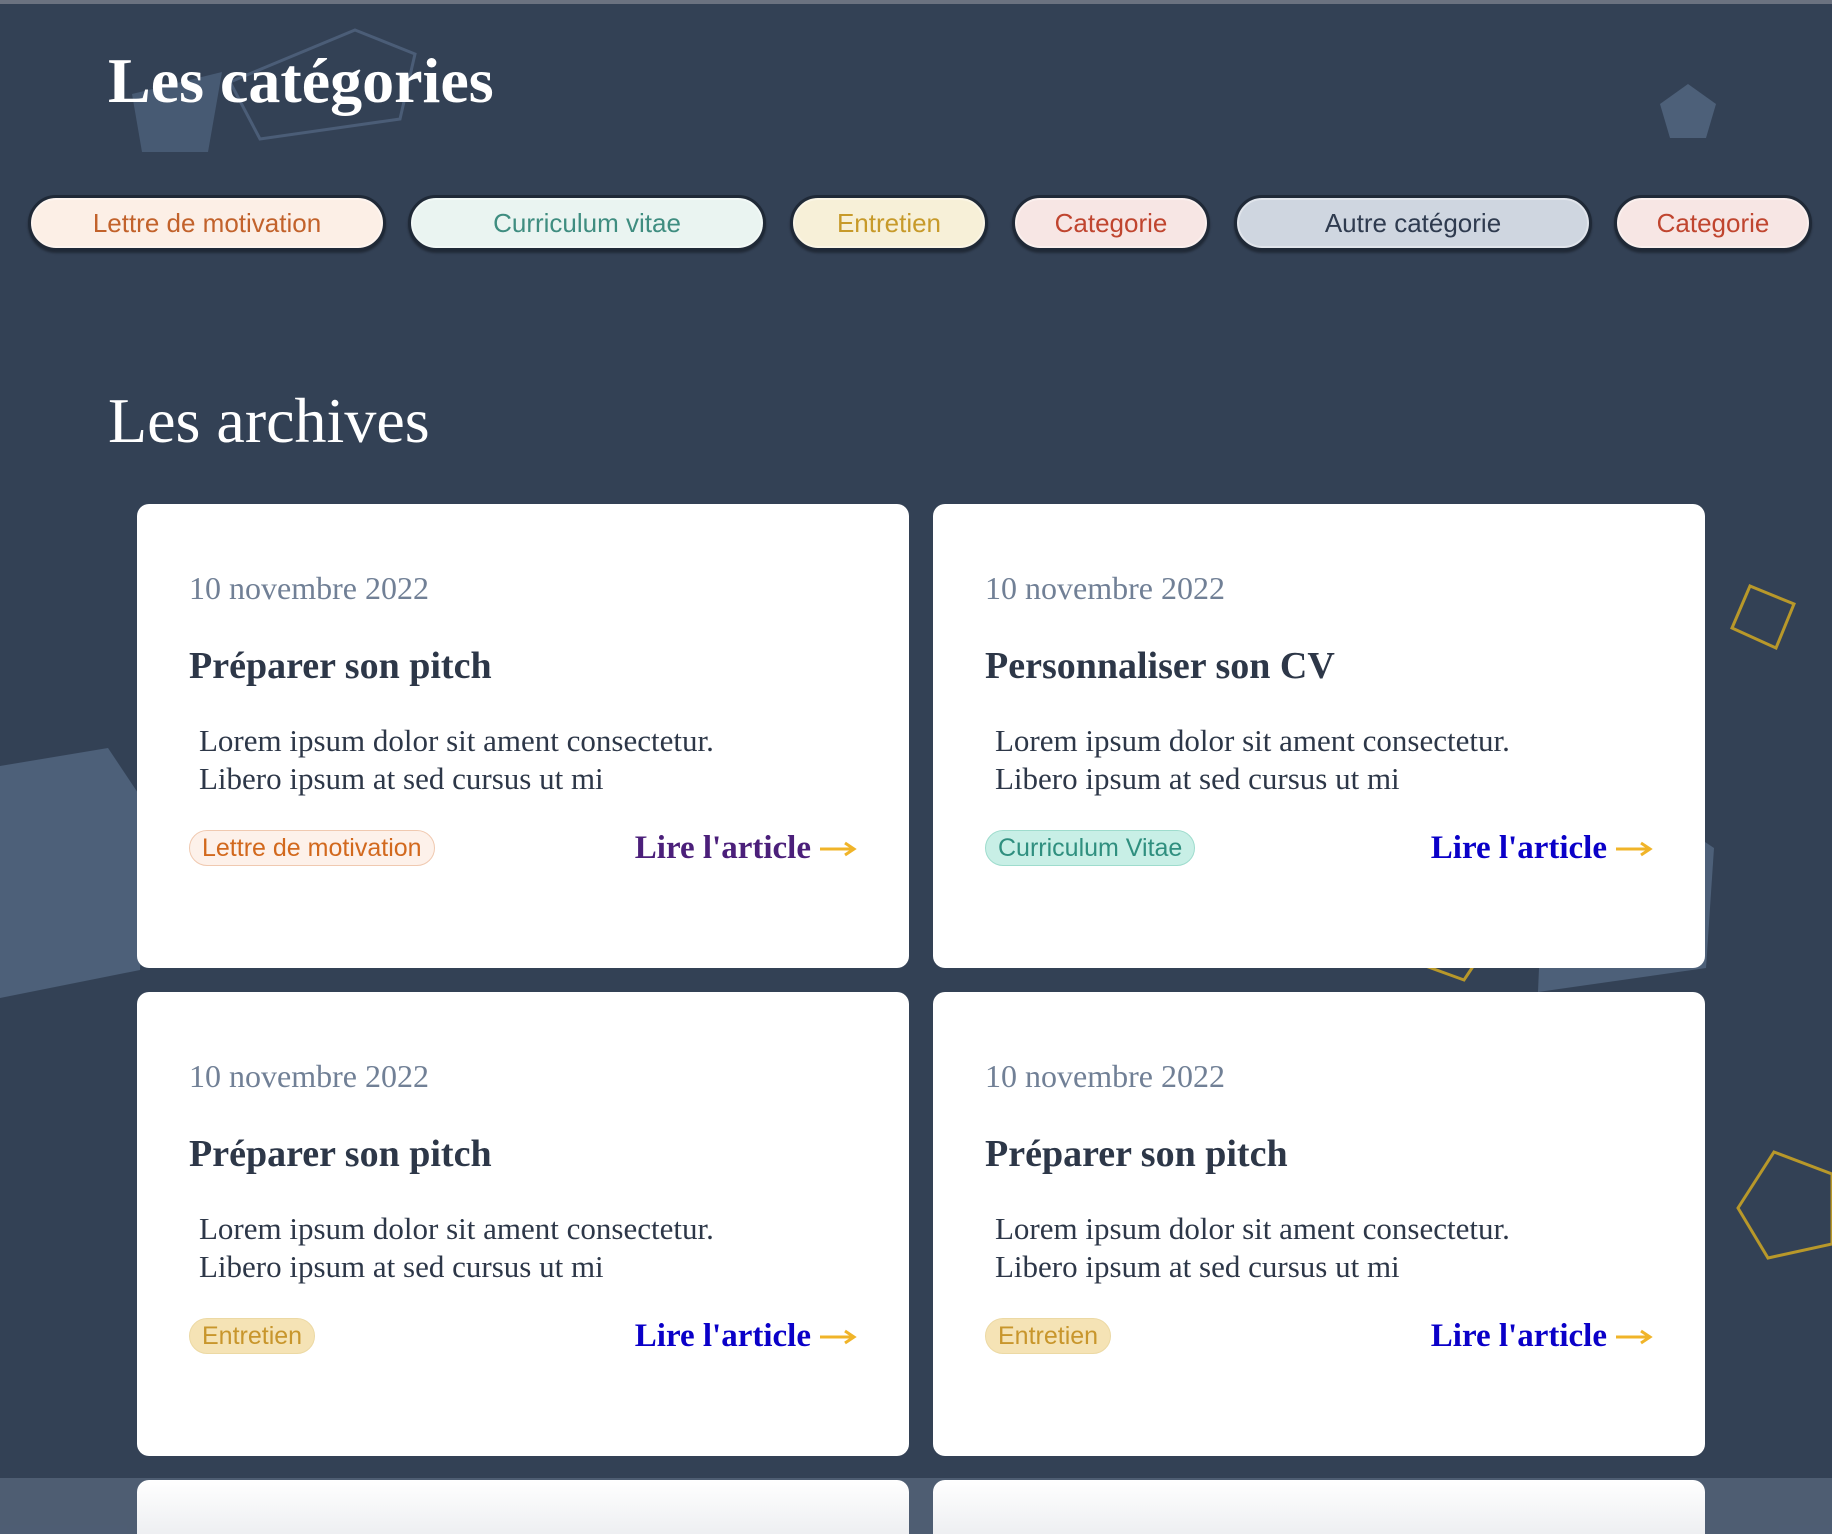 Image resolution: width=1832 pixels, height=1534 pixels. I want to click on category-pill: Lettre de motivation, so click(207, 223).